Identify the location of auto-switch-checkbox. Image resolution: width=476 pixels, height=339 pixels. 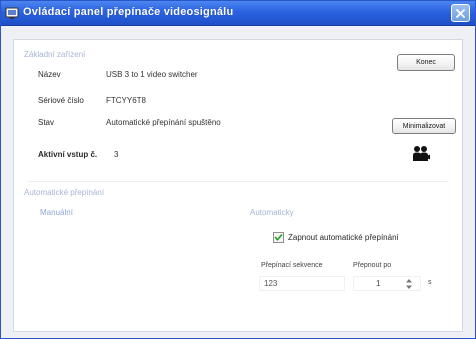
(278, 237).